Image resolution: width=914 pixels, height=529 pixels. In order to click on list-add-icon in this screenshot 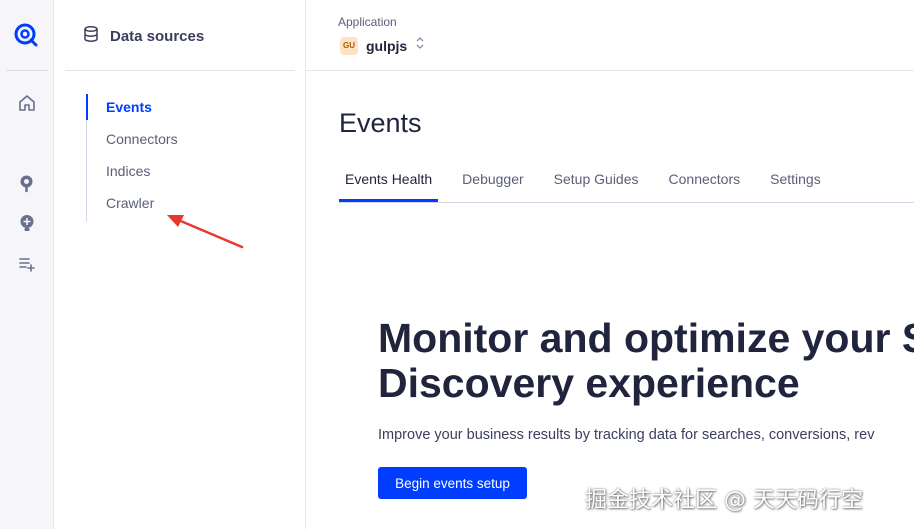, I will do `click(27, 263)`.